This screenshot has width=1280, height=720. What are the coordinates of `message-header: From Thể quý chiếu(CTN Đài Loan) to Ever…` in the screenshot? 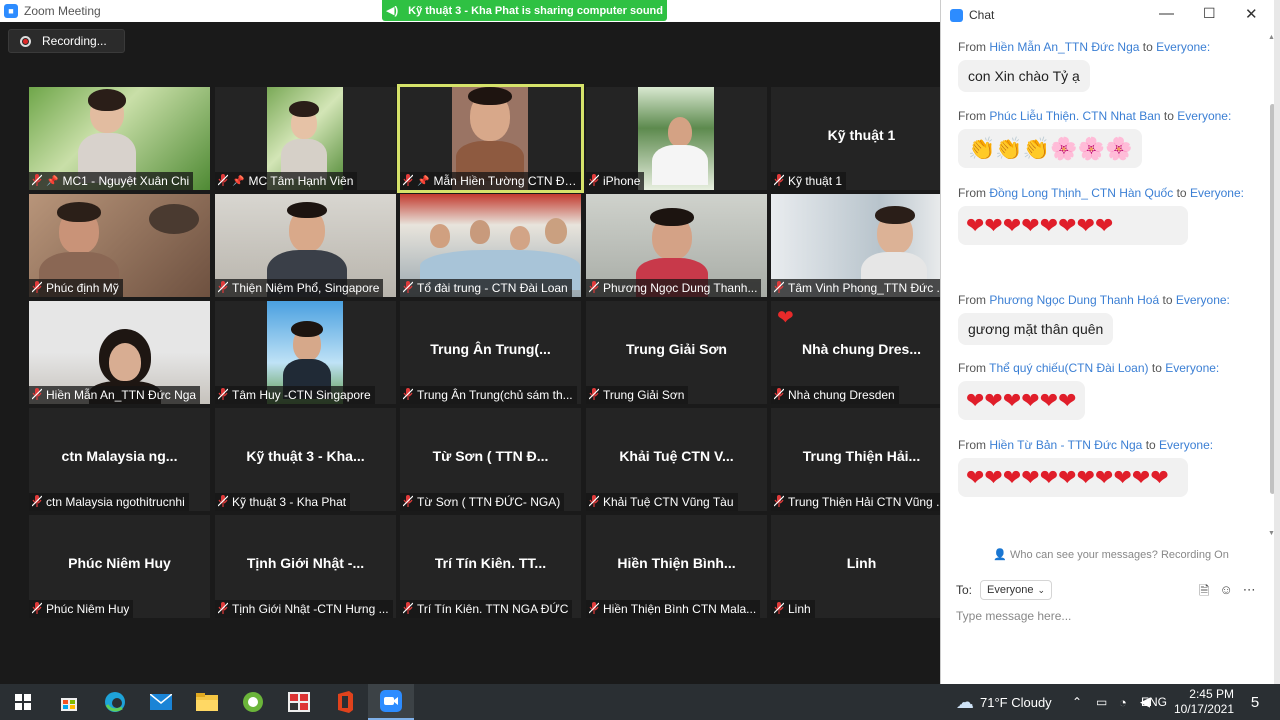 It's located at (1089, 368).